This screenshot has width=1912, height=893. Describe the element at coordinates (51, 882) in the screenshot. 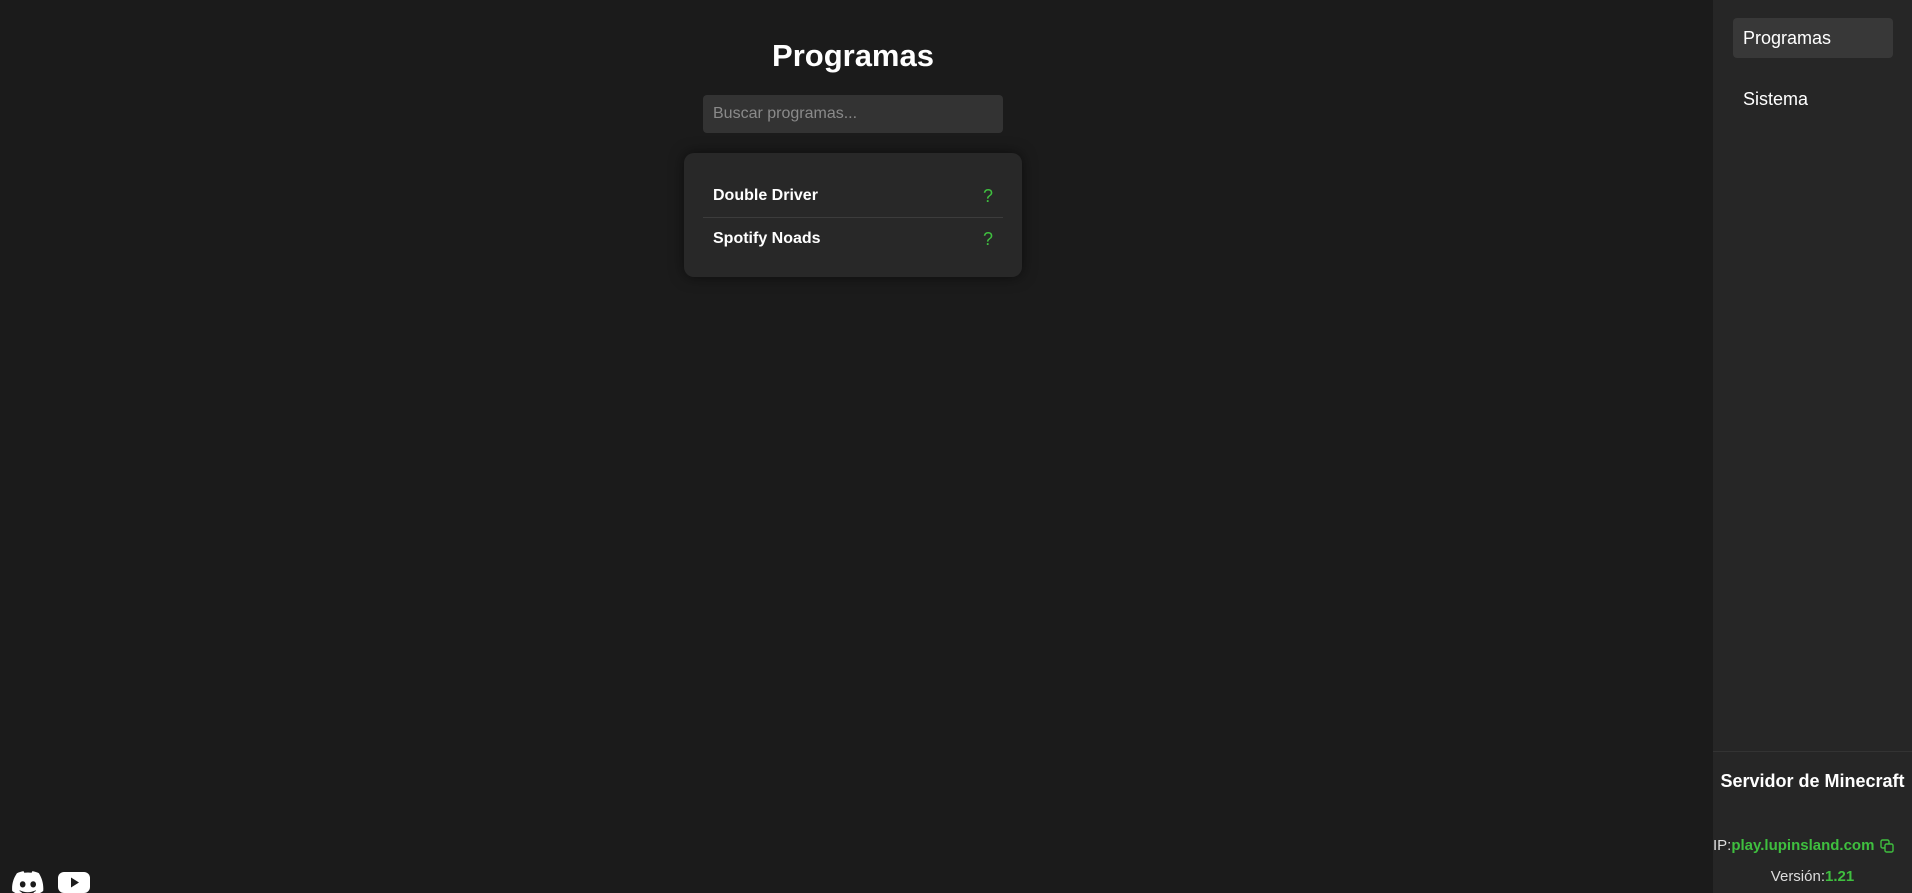

I see `social-links` at that location.